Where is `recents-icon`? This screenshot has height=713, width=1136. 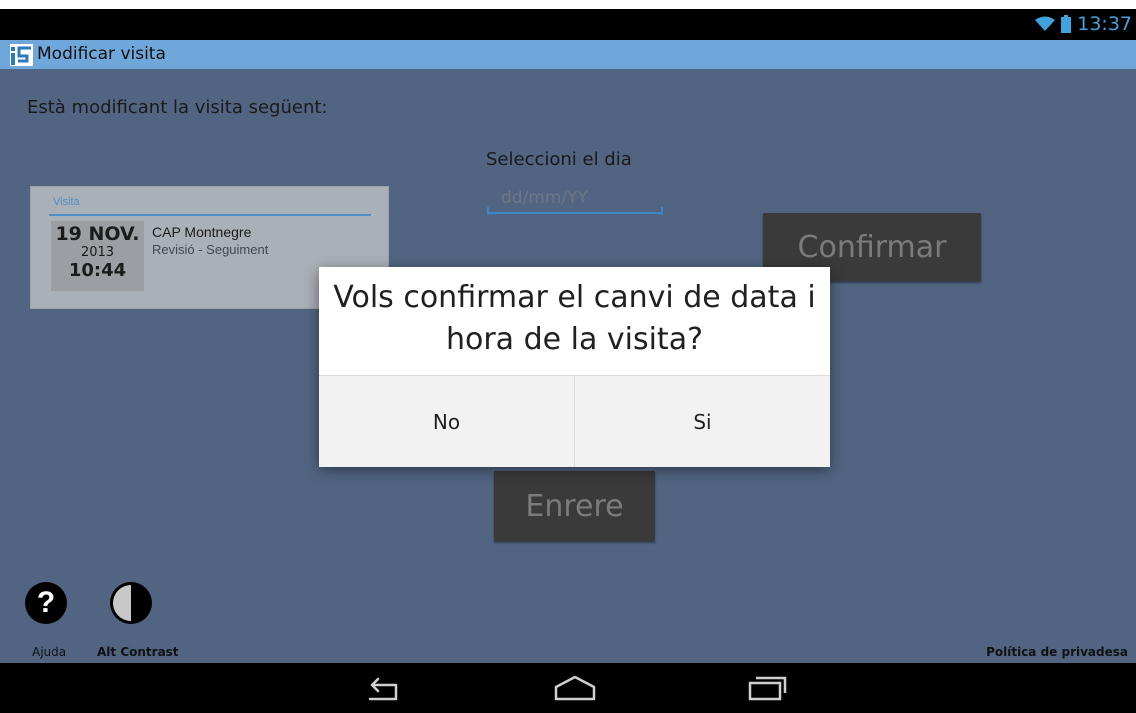 recents-icon is located at coordinates (768, 690).